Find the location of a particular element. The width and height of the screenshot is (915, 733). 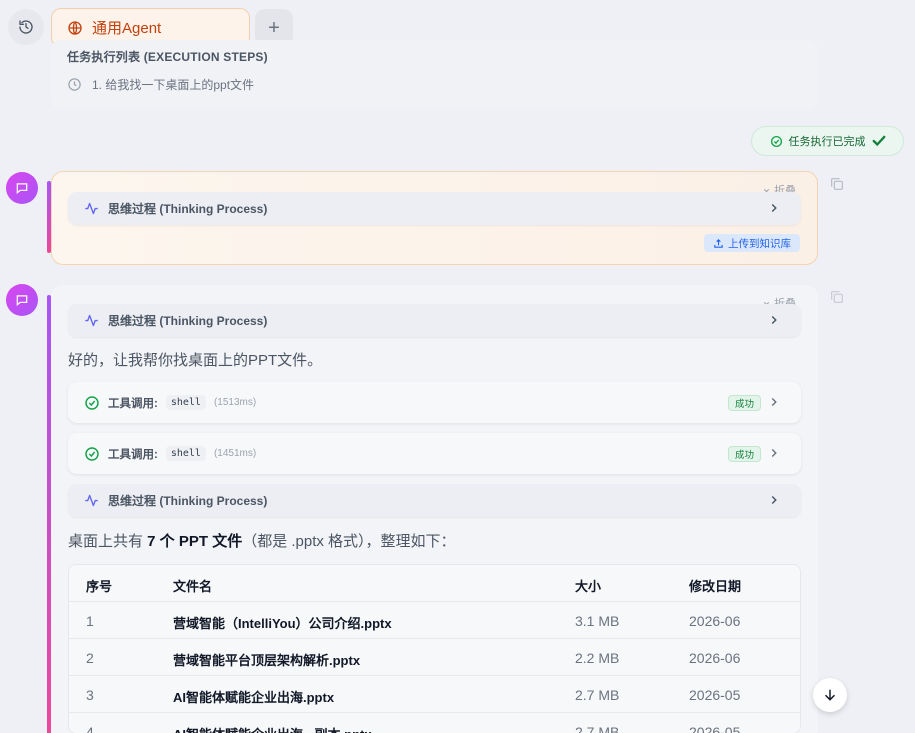

arrow-down-icon is located at coordinates (830, 695).